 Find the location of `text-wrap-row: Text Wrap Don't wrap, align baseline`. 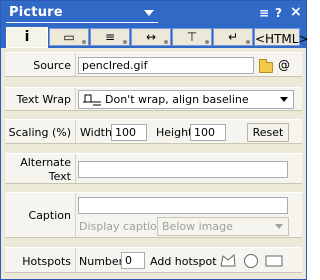

text-wrap-row: Text Wrap Don't wrap, align baseline is located at coordinates (153, 99).